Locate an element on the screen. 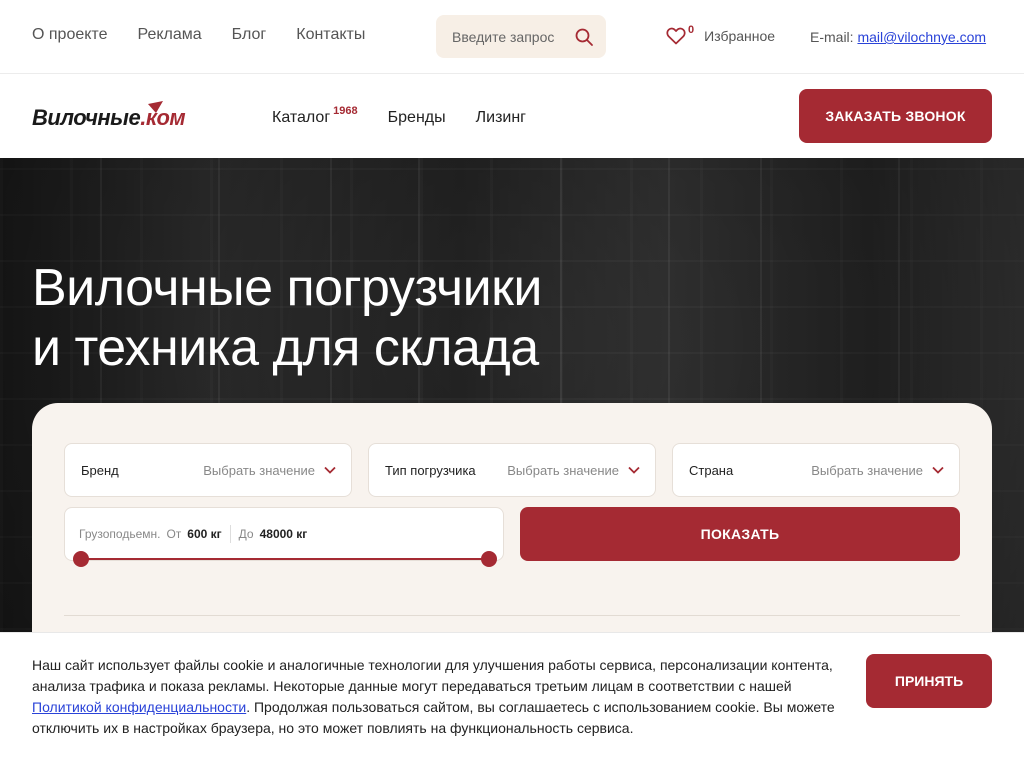 The width and height of the screenshot is (1024, 768). nav-leasing: Лизинг is located at coordinates (501, 118).